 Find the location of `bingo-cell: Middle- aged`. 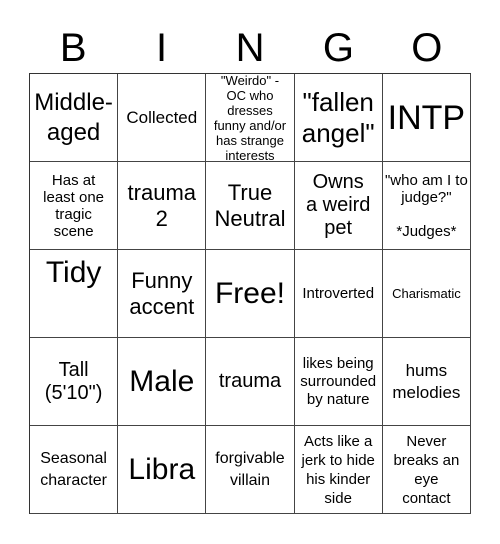

bingo-cell: Middle- aged is located at coordinates (74, 118).